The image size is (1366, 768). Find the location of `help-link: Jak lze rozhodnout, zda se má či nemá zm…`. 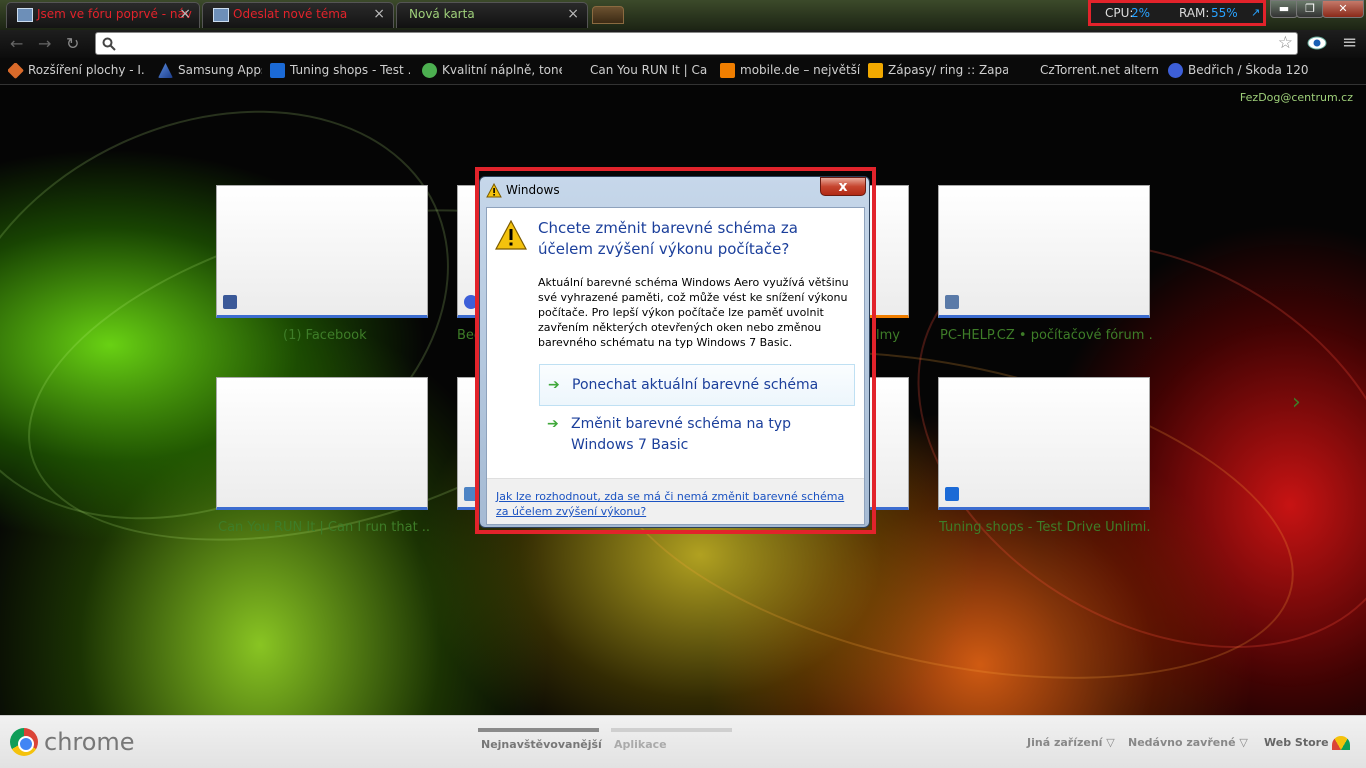

help-link: Jak lze rozhodnout, zda se má či nemá zm… is located at coordinates (676, 504).